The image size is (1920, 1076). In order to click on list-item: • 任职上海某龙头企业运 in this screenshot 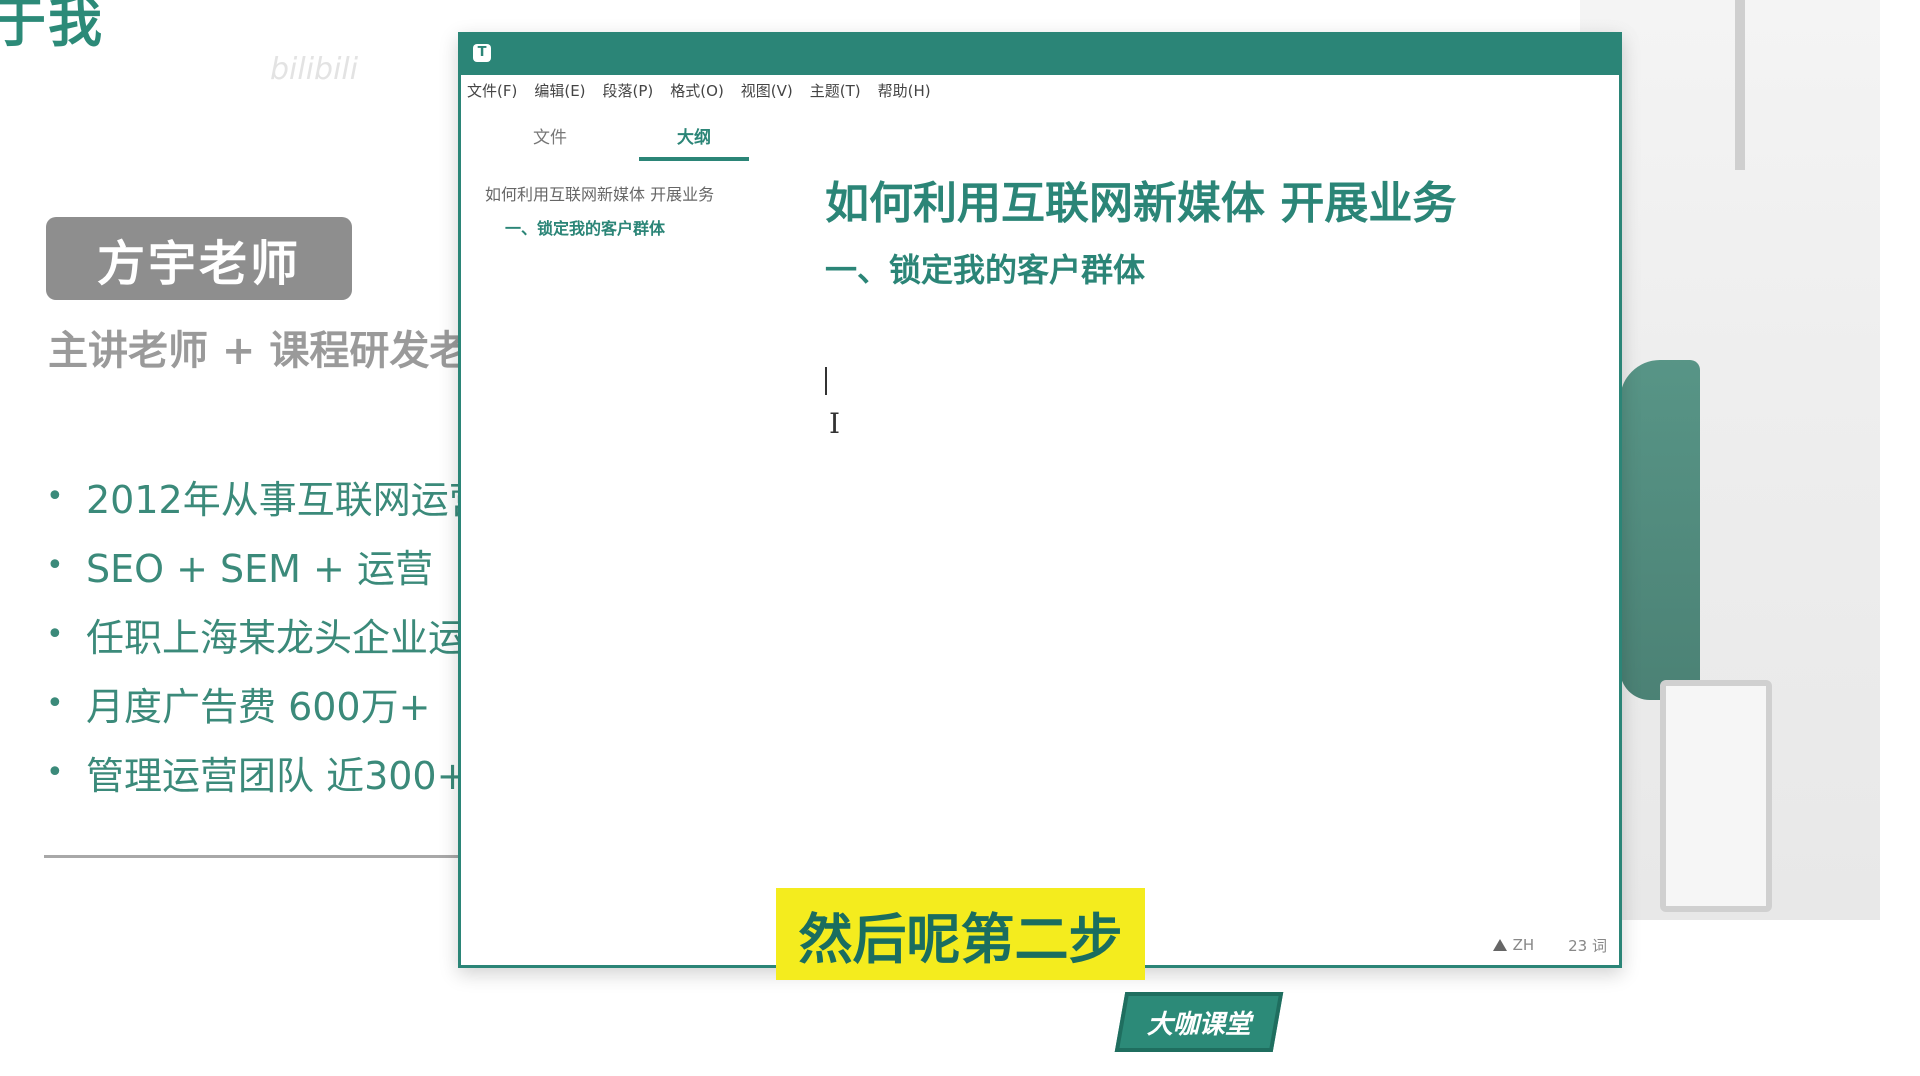, I will do `click(256, 638)`.